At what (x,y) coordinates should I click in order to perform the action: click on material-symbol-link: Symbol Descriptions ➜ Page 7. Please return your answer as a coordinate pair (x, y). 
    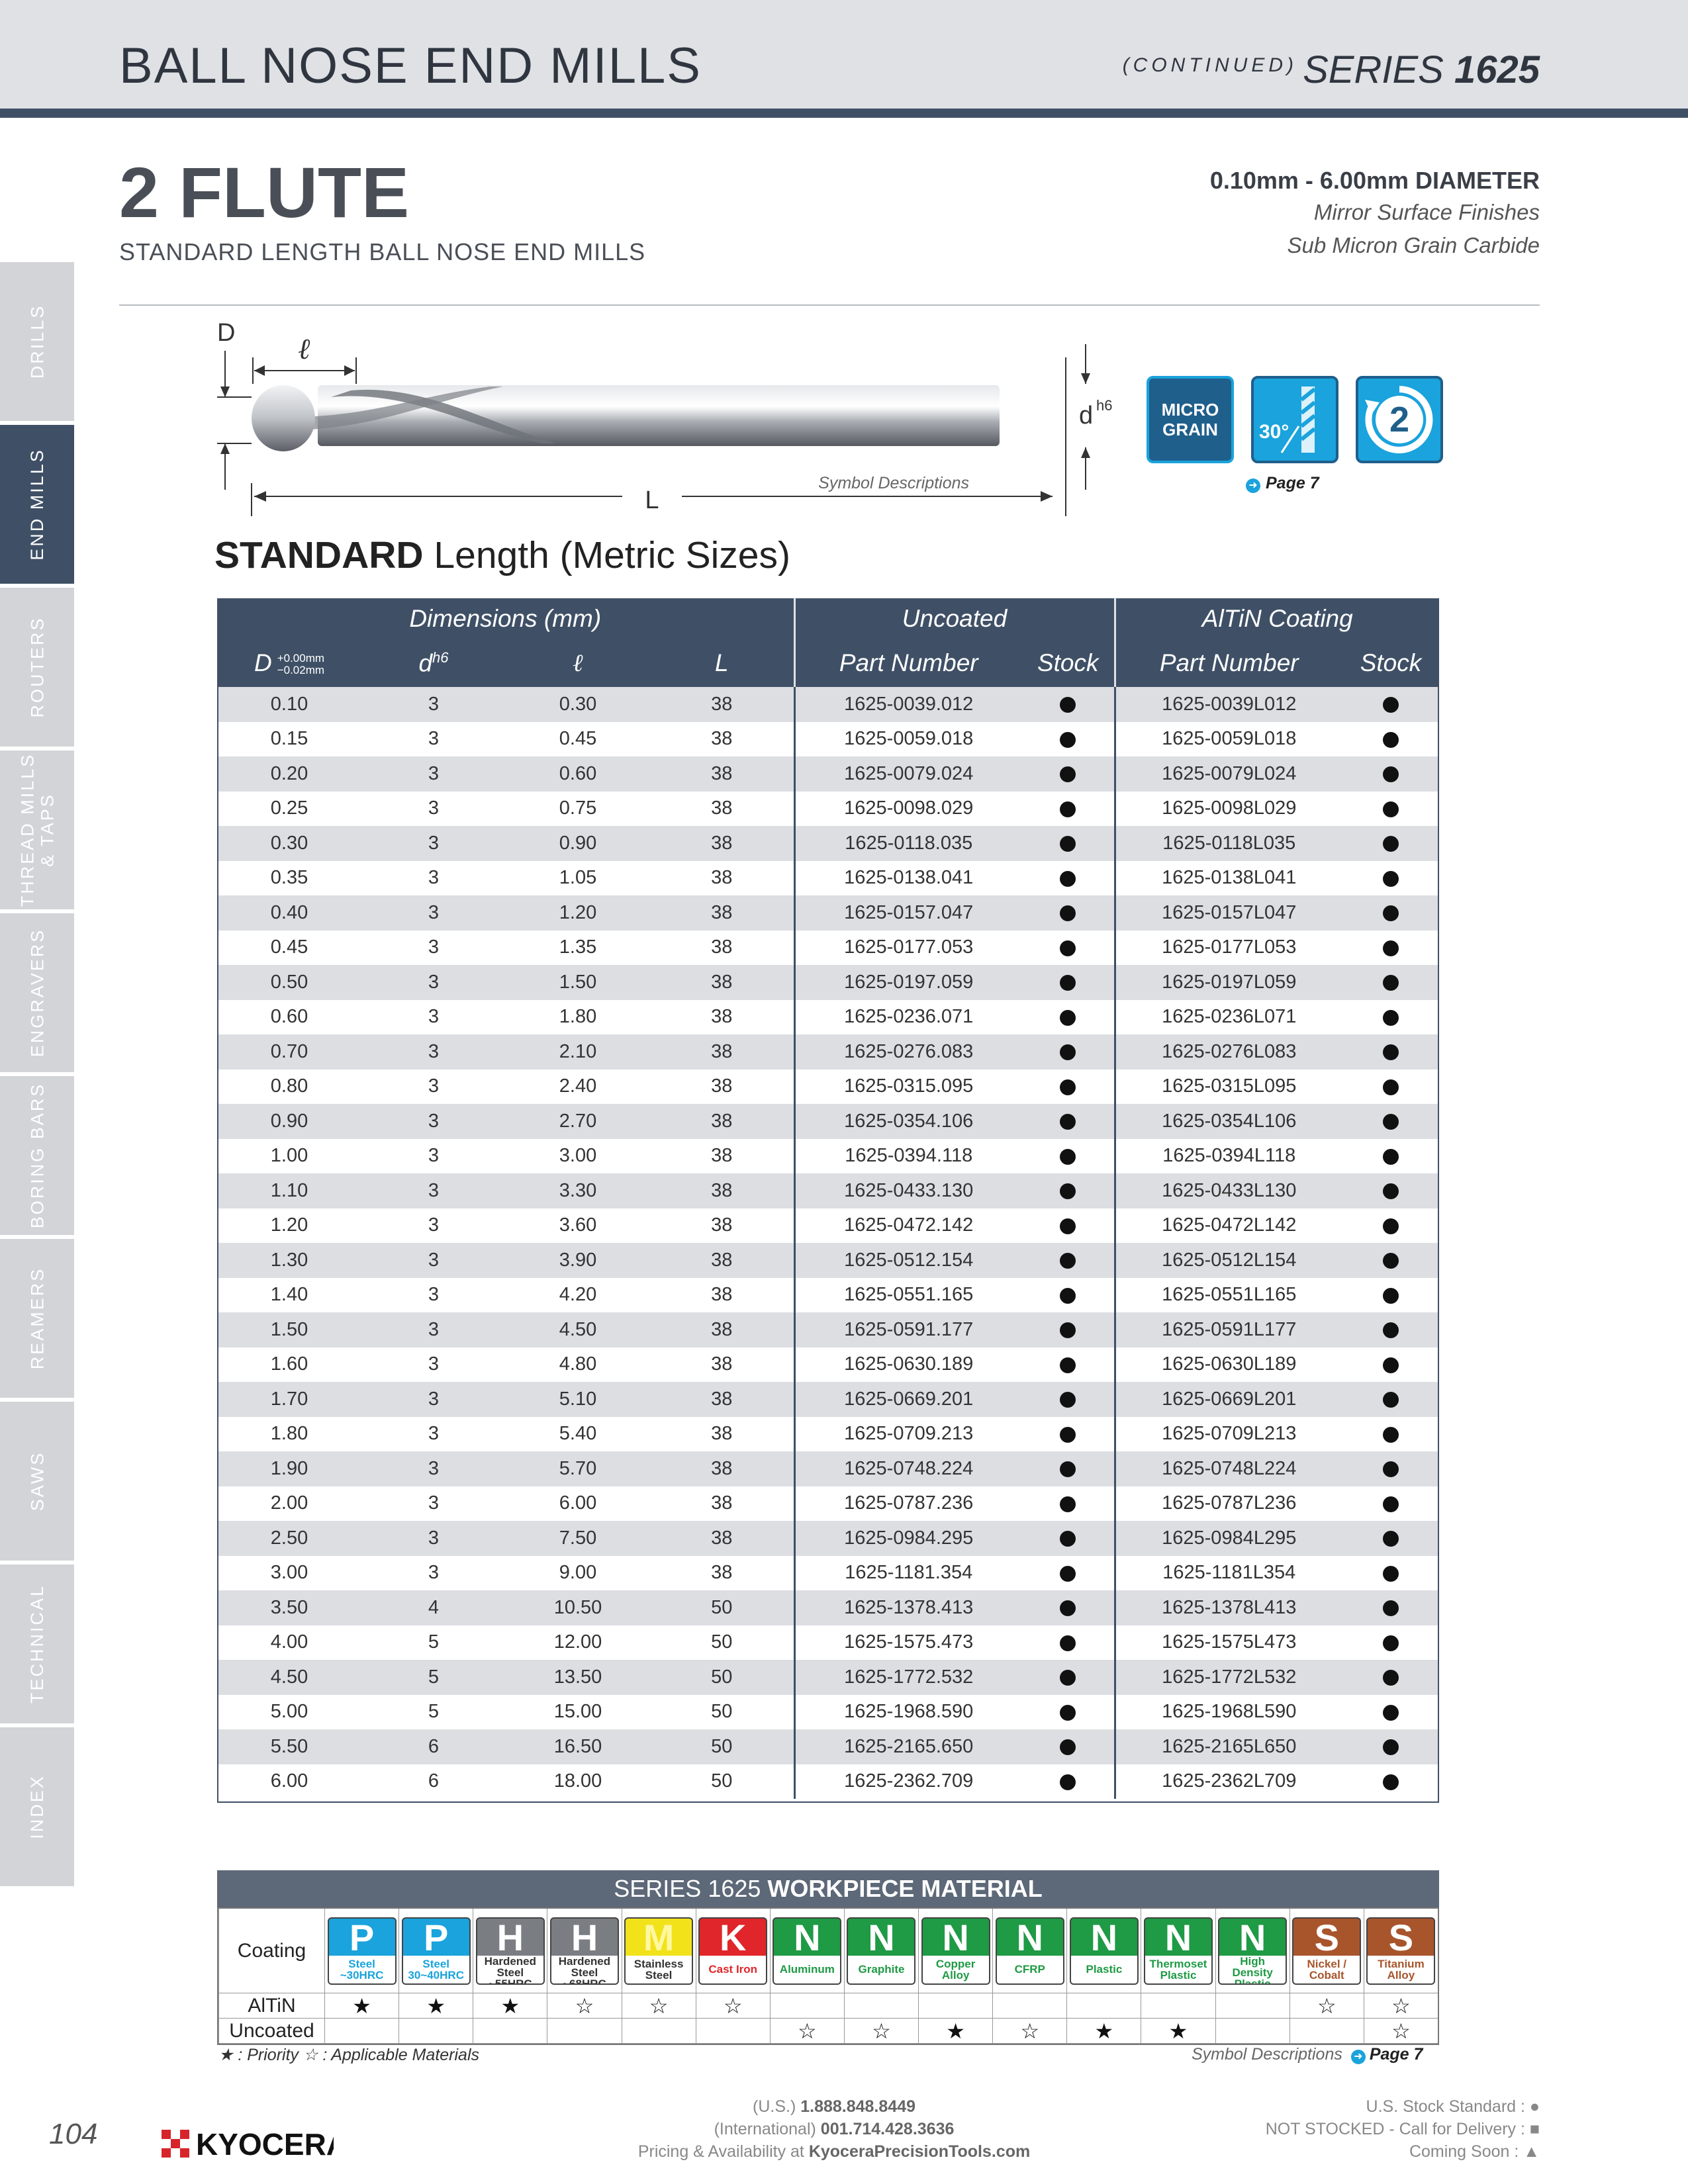
    Looking at the image, I should click on (1307, 2054).